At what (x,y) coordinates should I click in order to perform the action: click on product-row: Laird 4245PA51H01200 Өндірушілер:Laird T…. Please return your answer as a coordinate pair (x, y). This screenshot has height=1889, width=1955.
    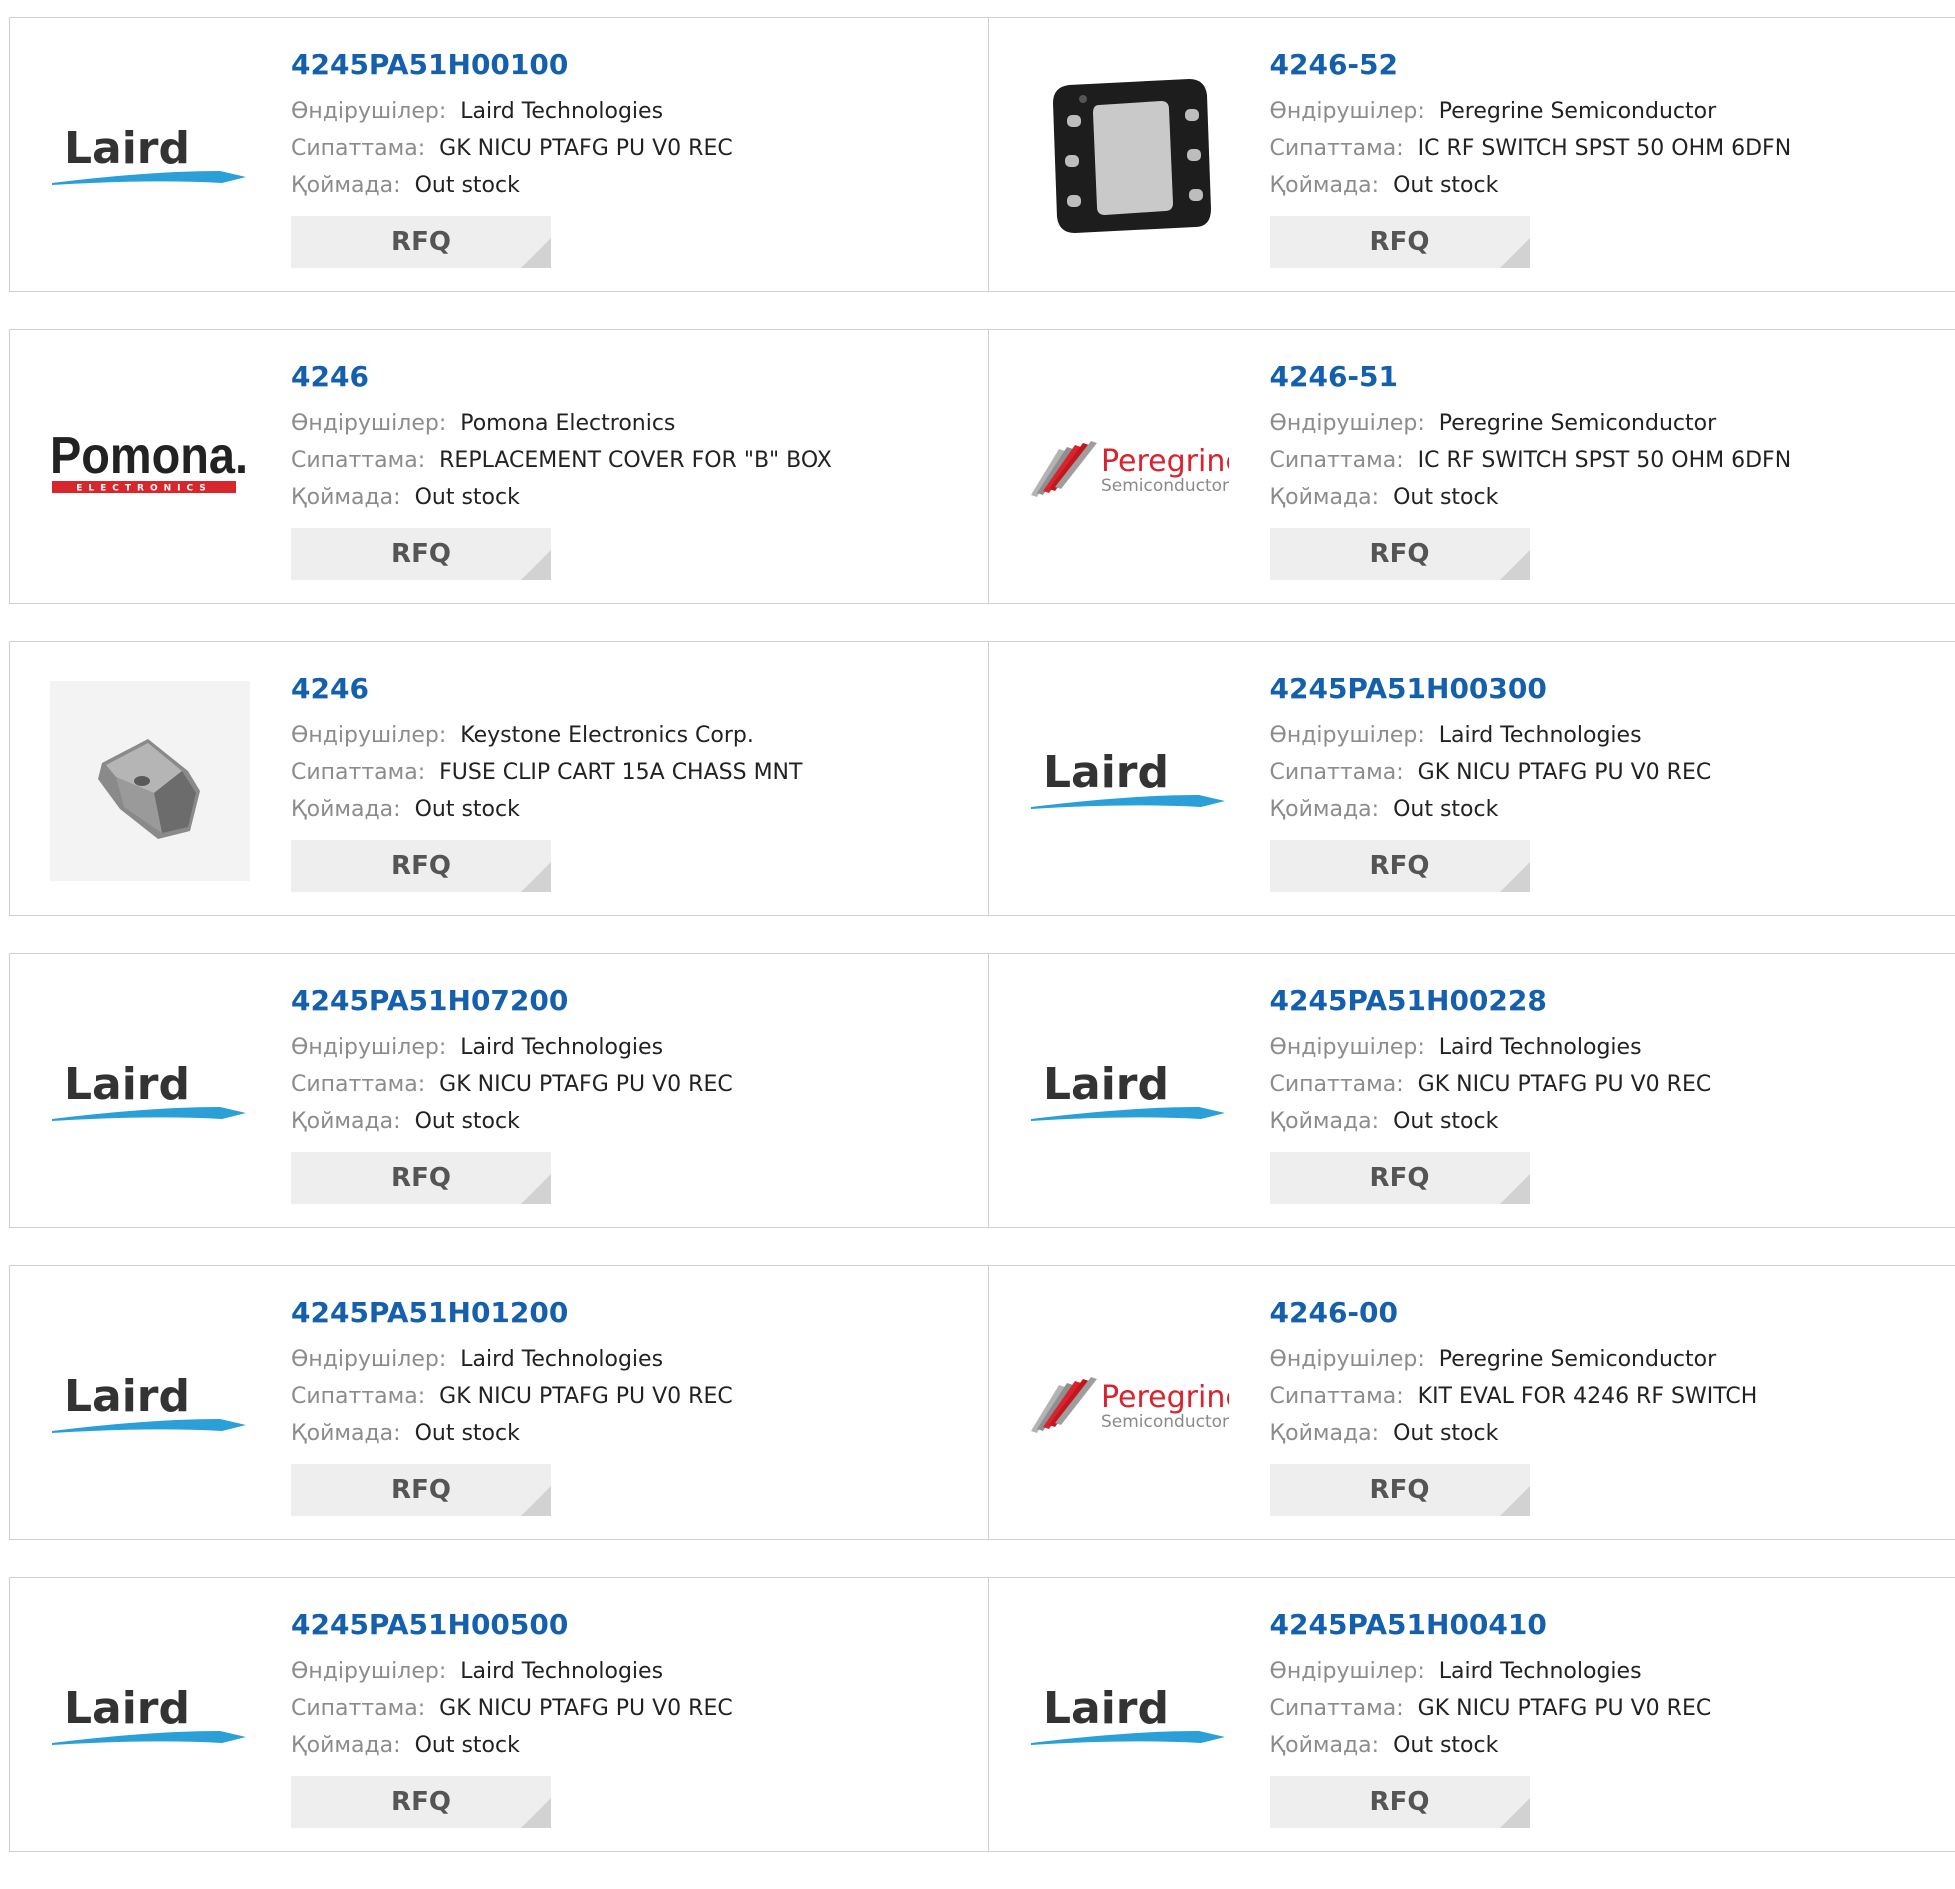
    Looking at the image, I should click on (982, 1402).